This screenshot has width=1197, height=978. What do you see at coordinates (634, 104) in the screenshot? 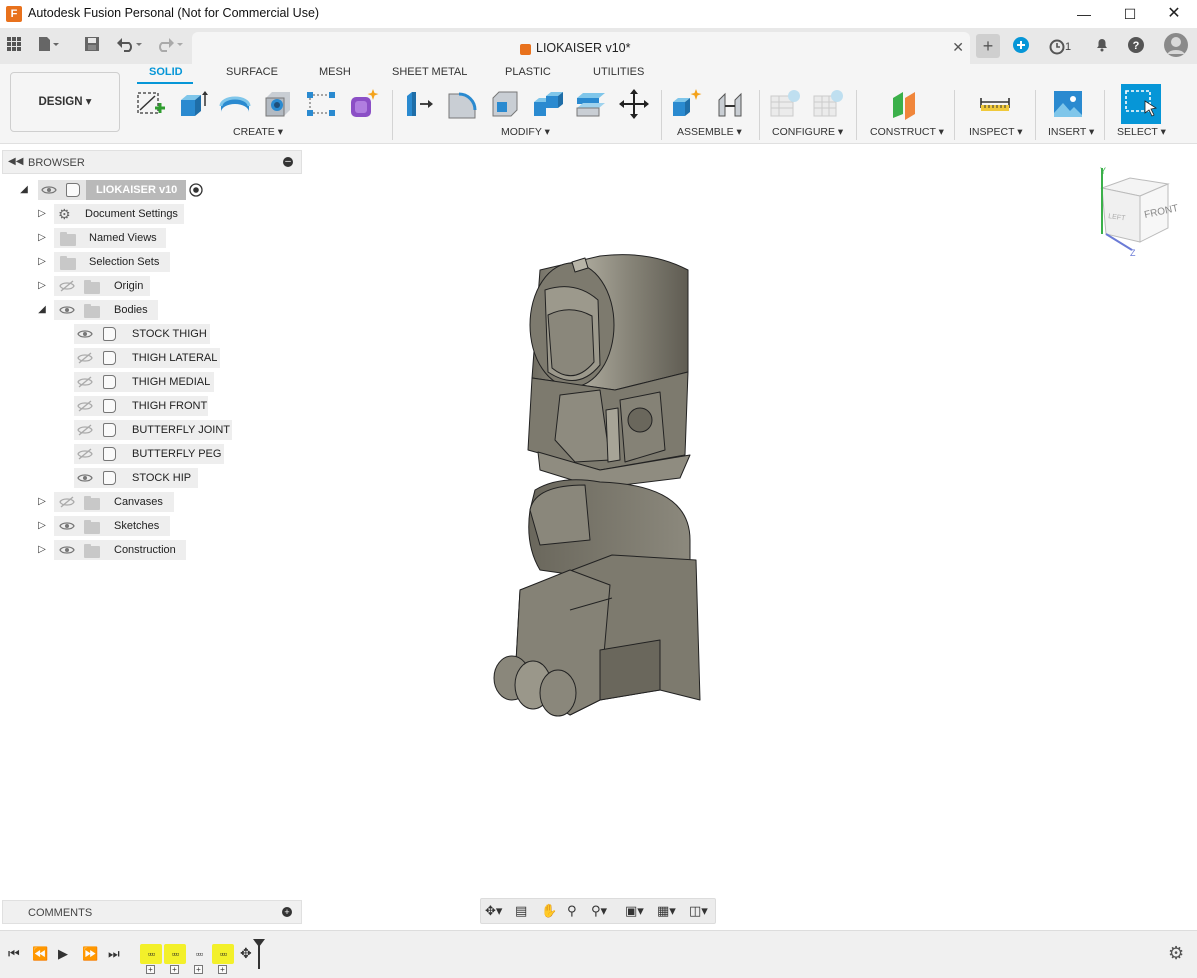
I see `move-copy-icon` at bounding box center [634, 104].